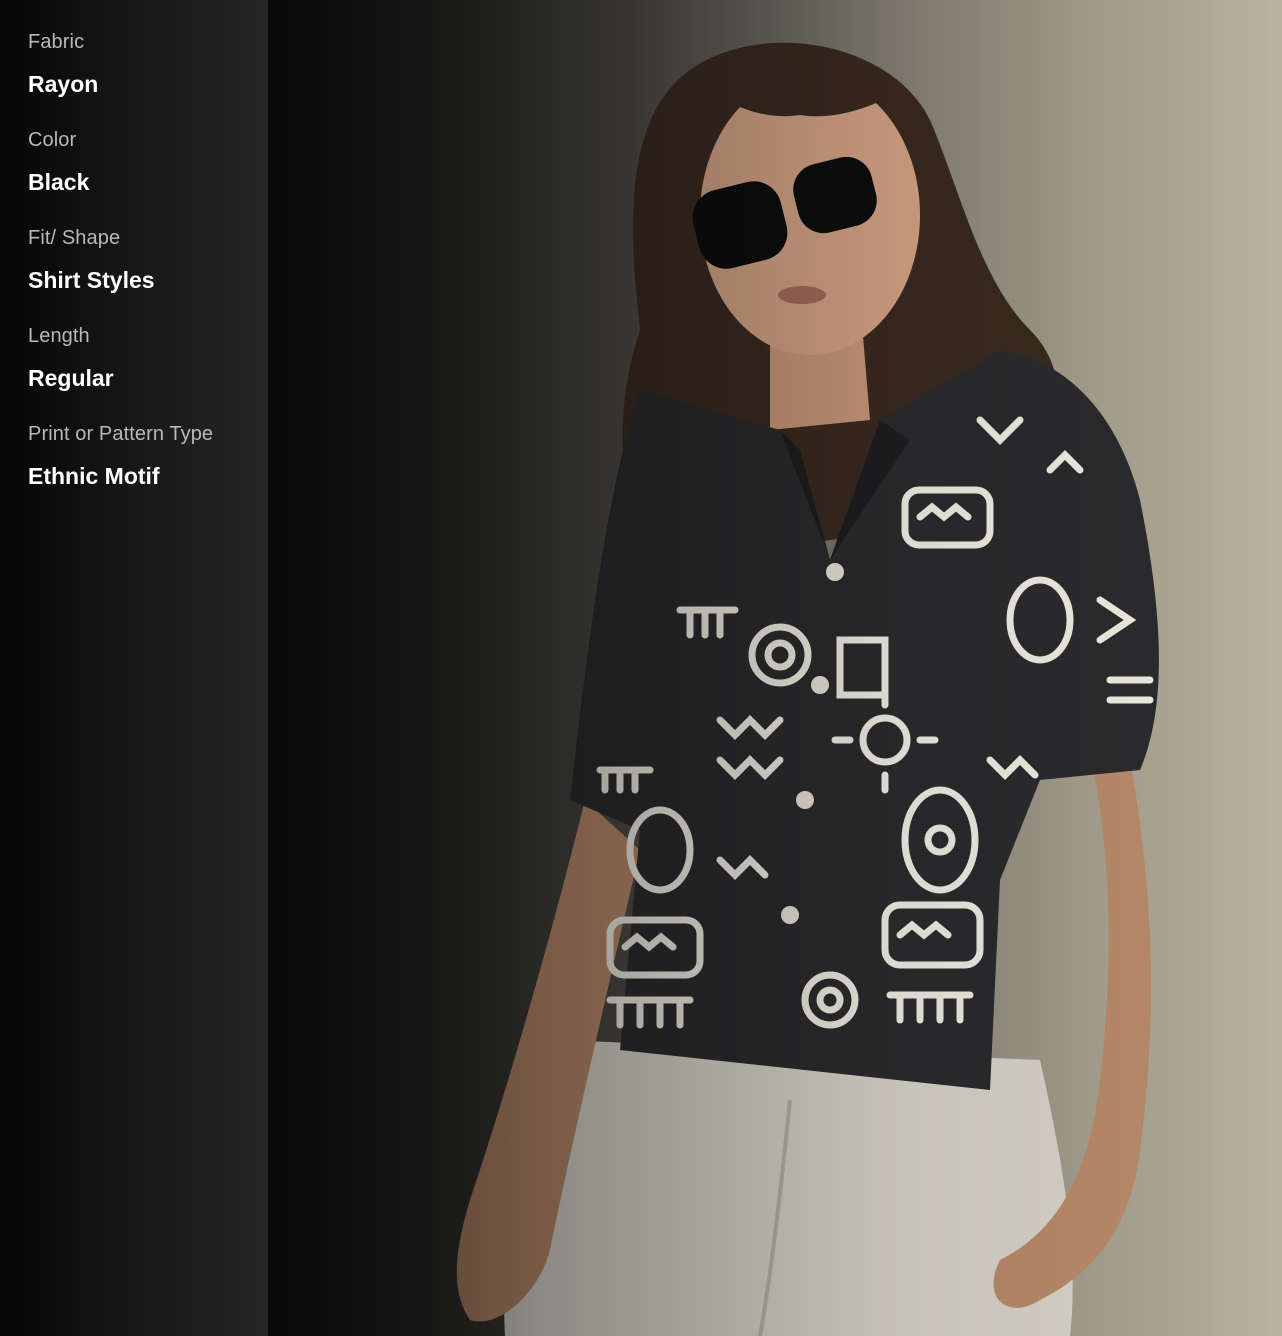  What do you see at coordinates (148, 64) in the screenshot?
I see `attribute-fabric: Fabric Rayon` at bounding box center [148, 64].